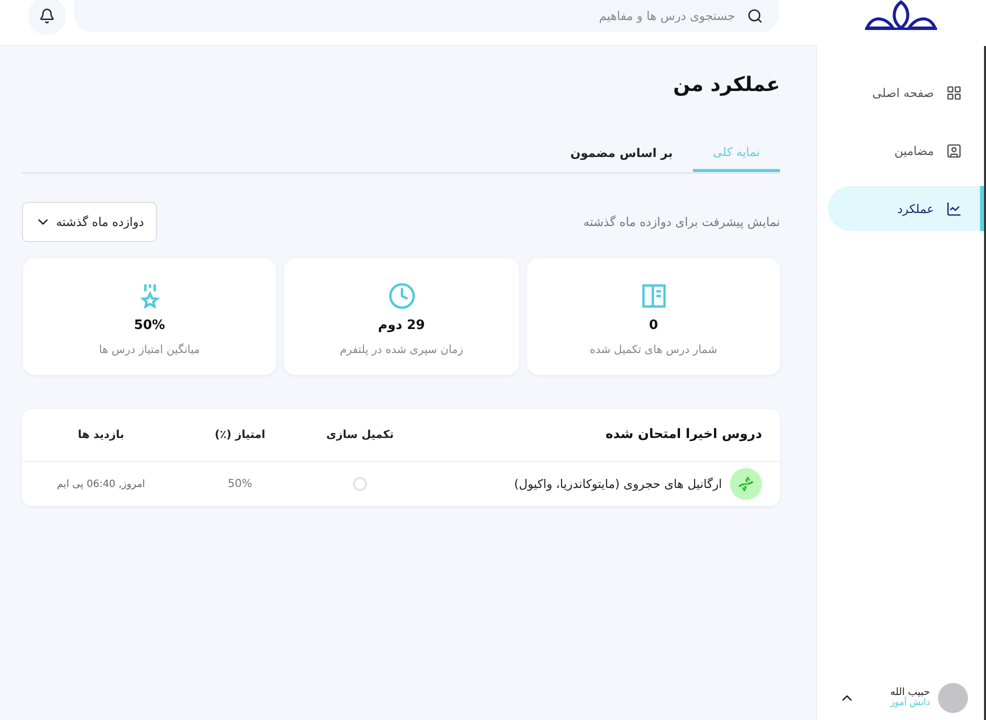  I want to click on page-title: عملکرد من, so click(726, 84).